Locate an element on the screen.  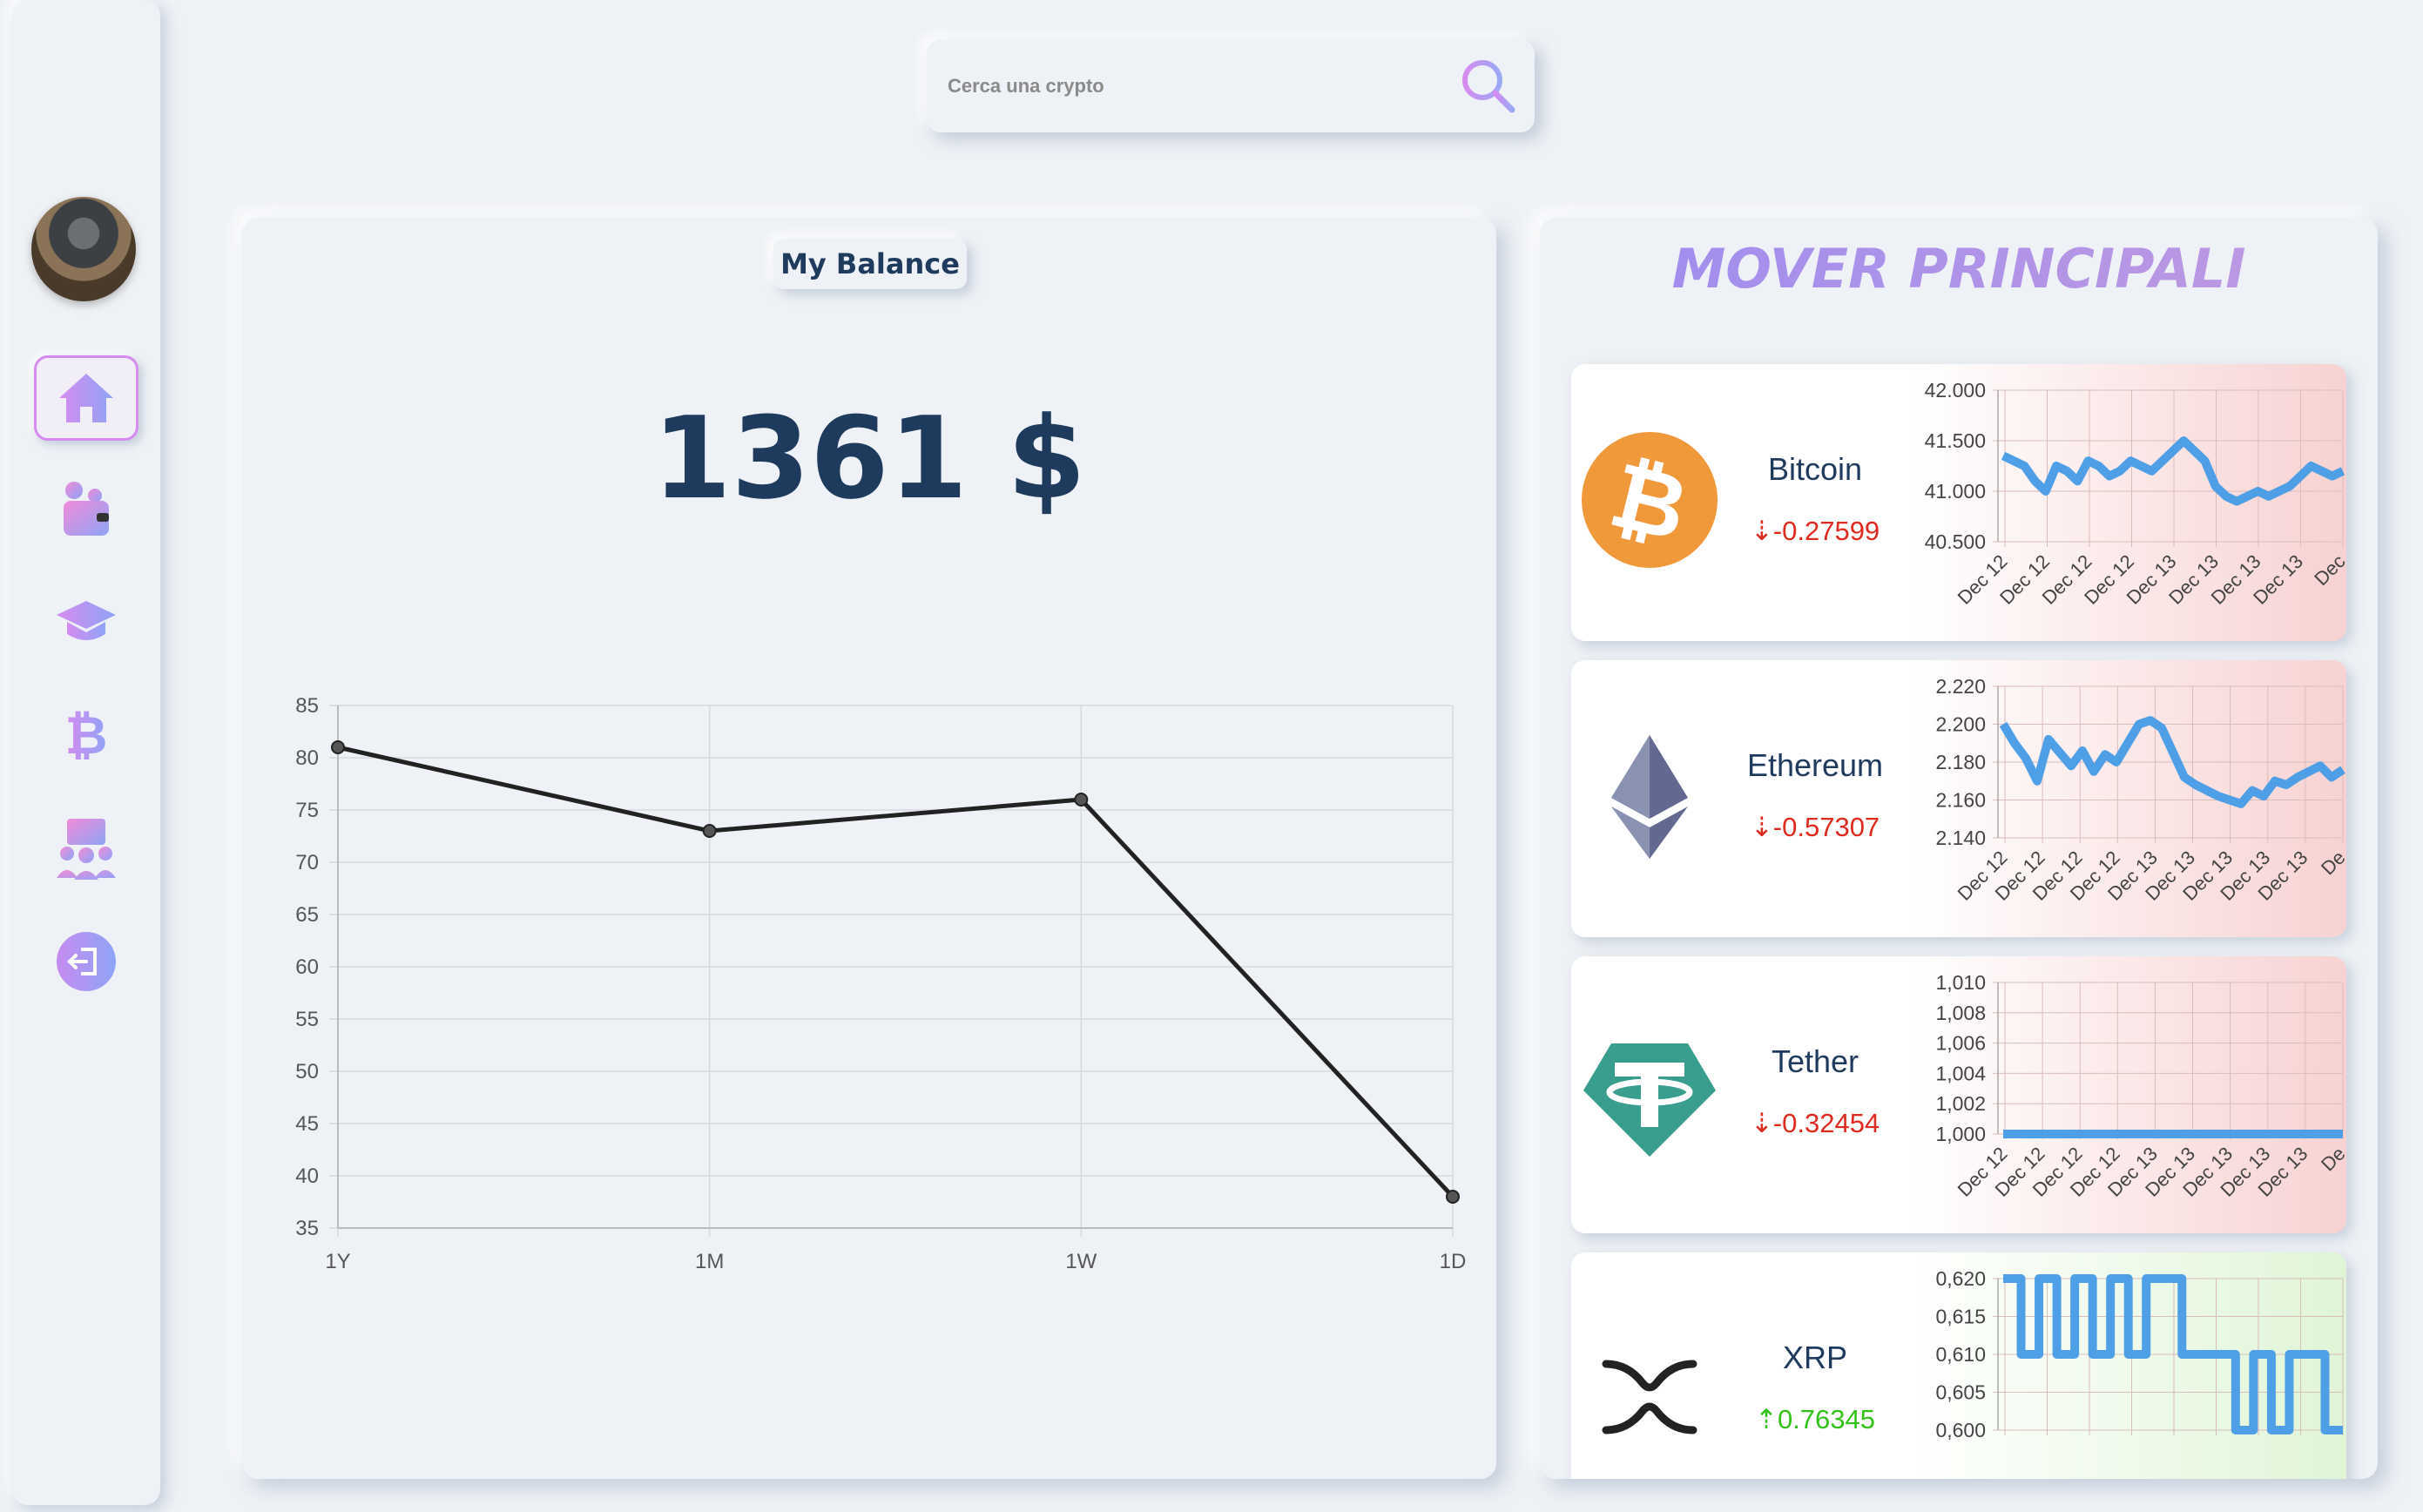
balance-value: 1361 $ is located at coordinates (869, 458).